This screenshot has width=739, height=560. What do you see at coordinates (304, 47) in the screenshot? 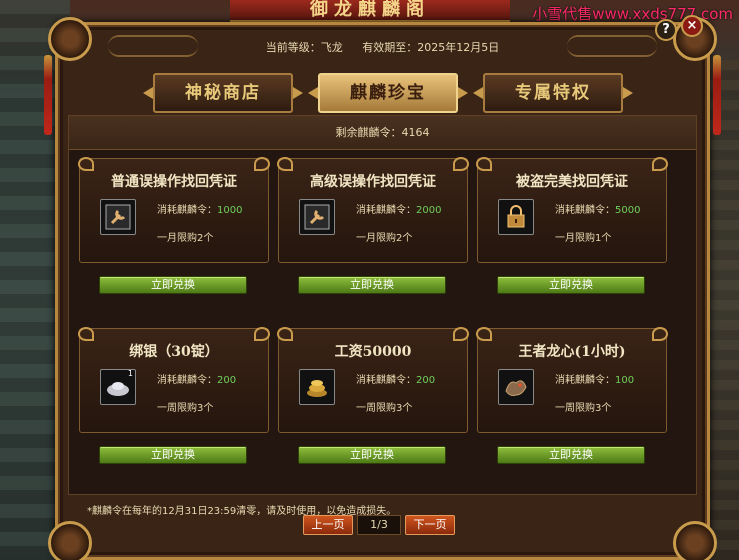
I see `current-level: 当前等级：飞龙` at bounding box center [304, 47].